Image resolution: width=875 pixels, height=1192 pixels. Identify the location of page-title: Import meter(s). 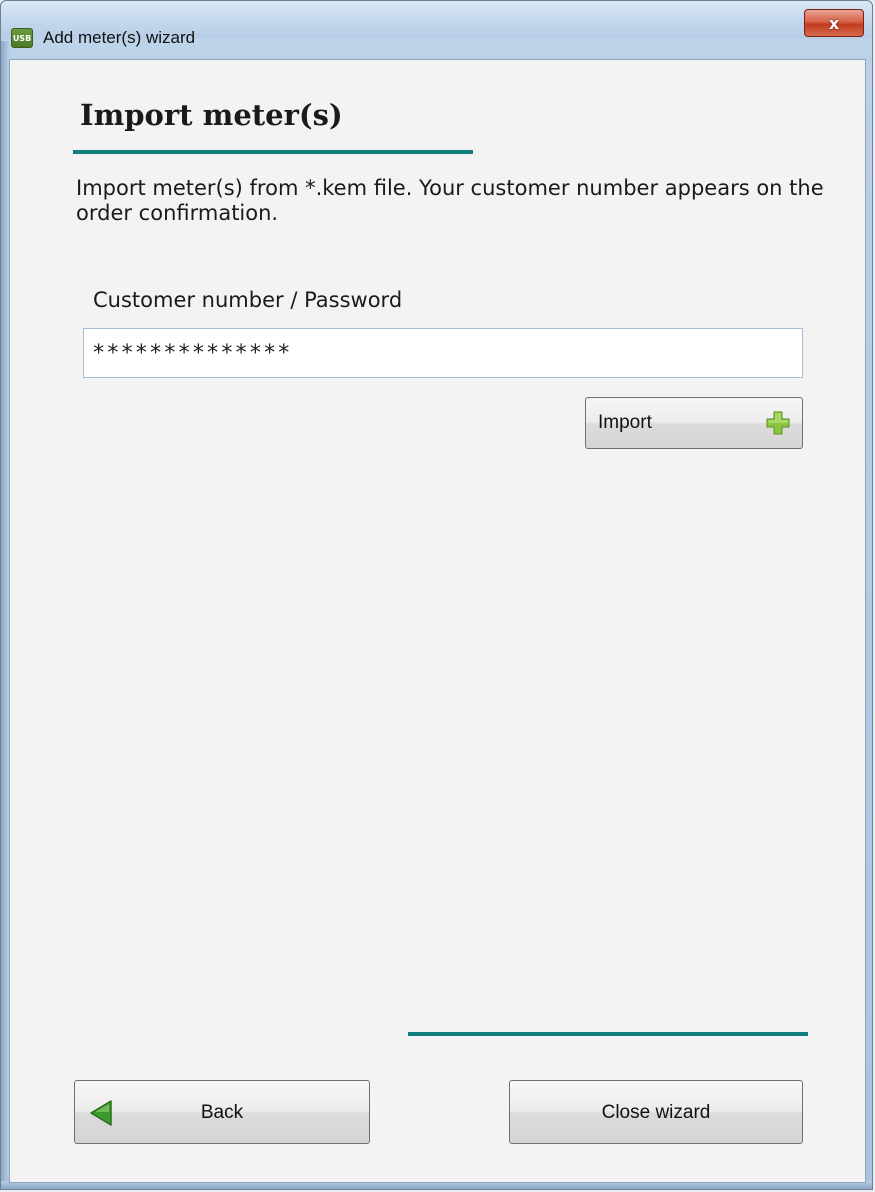
(211, 115).